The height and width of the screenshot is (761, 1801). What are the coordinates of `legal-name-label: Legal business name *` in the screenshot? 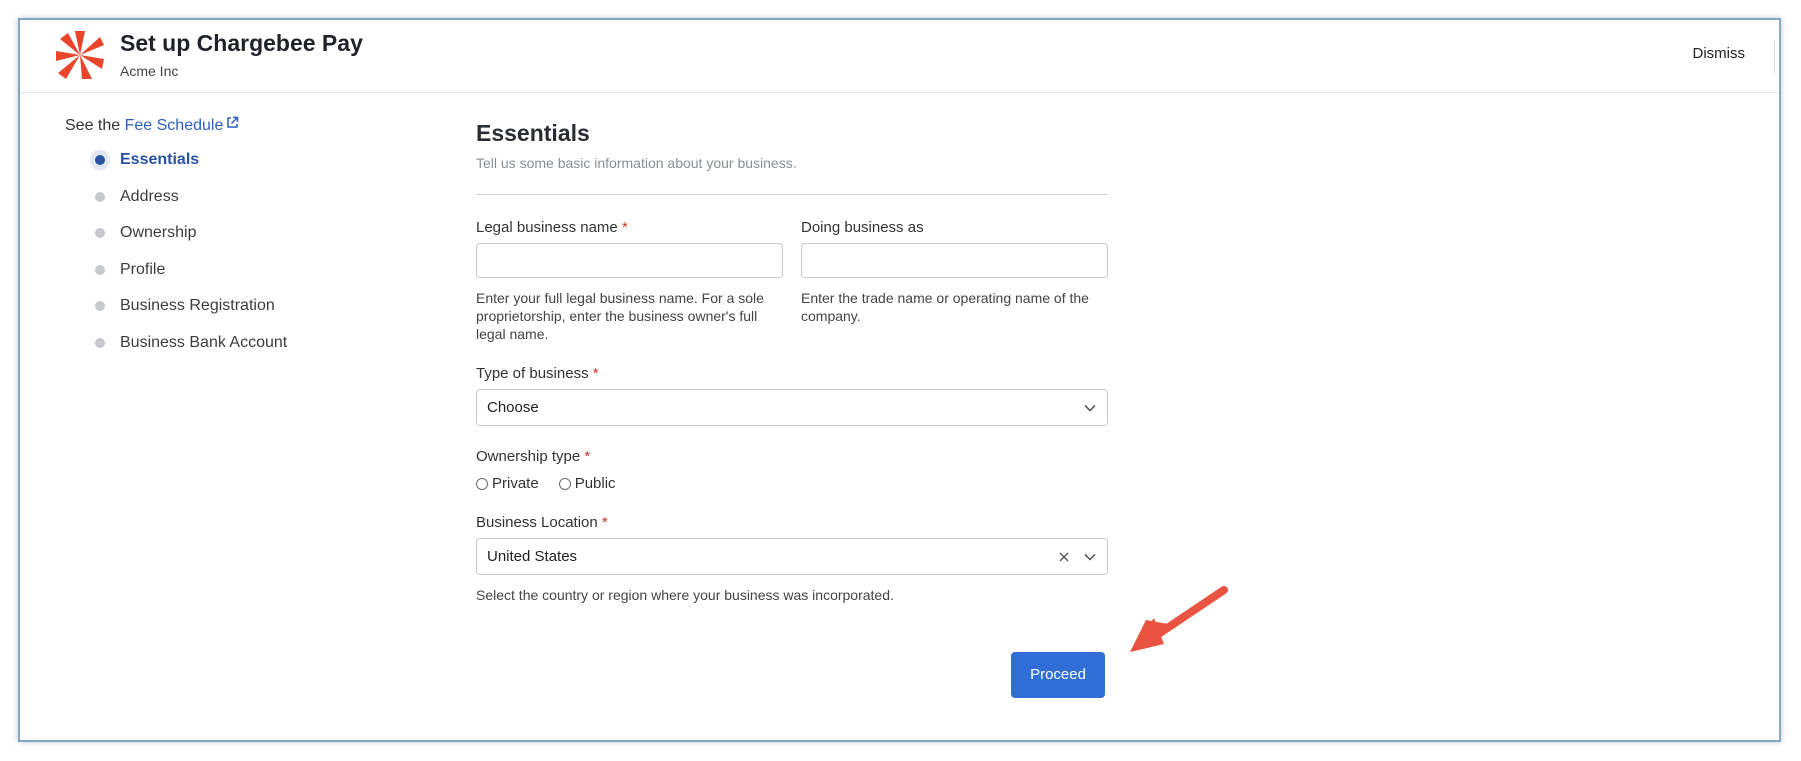 It's located at (552, 227).